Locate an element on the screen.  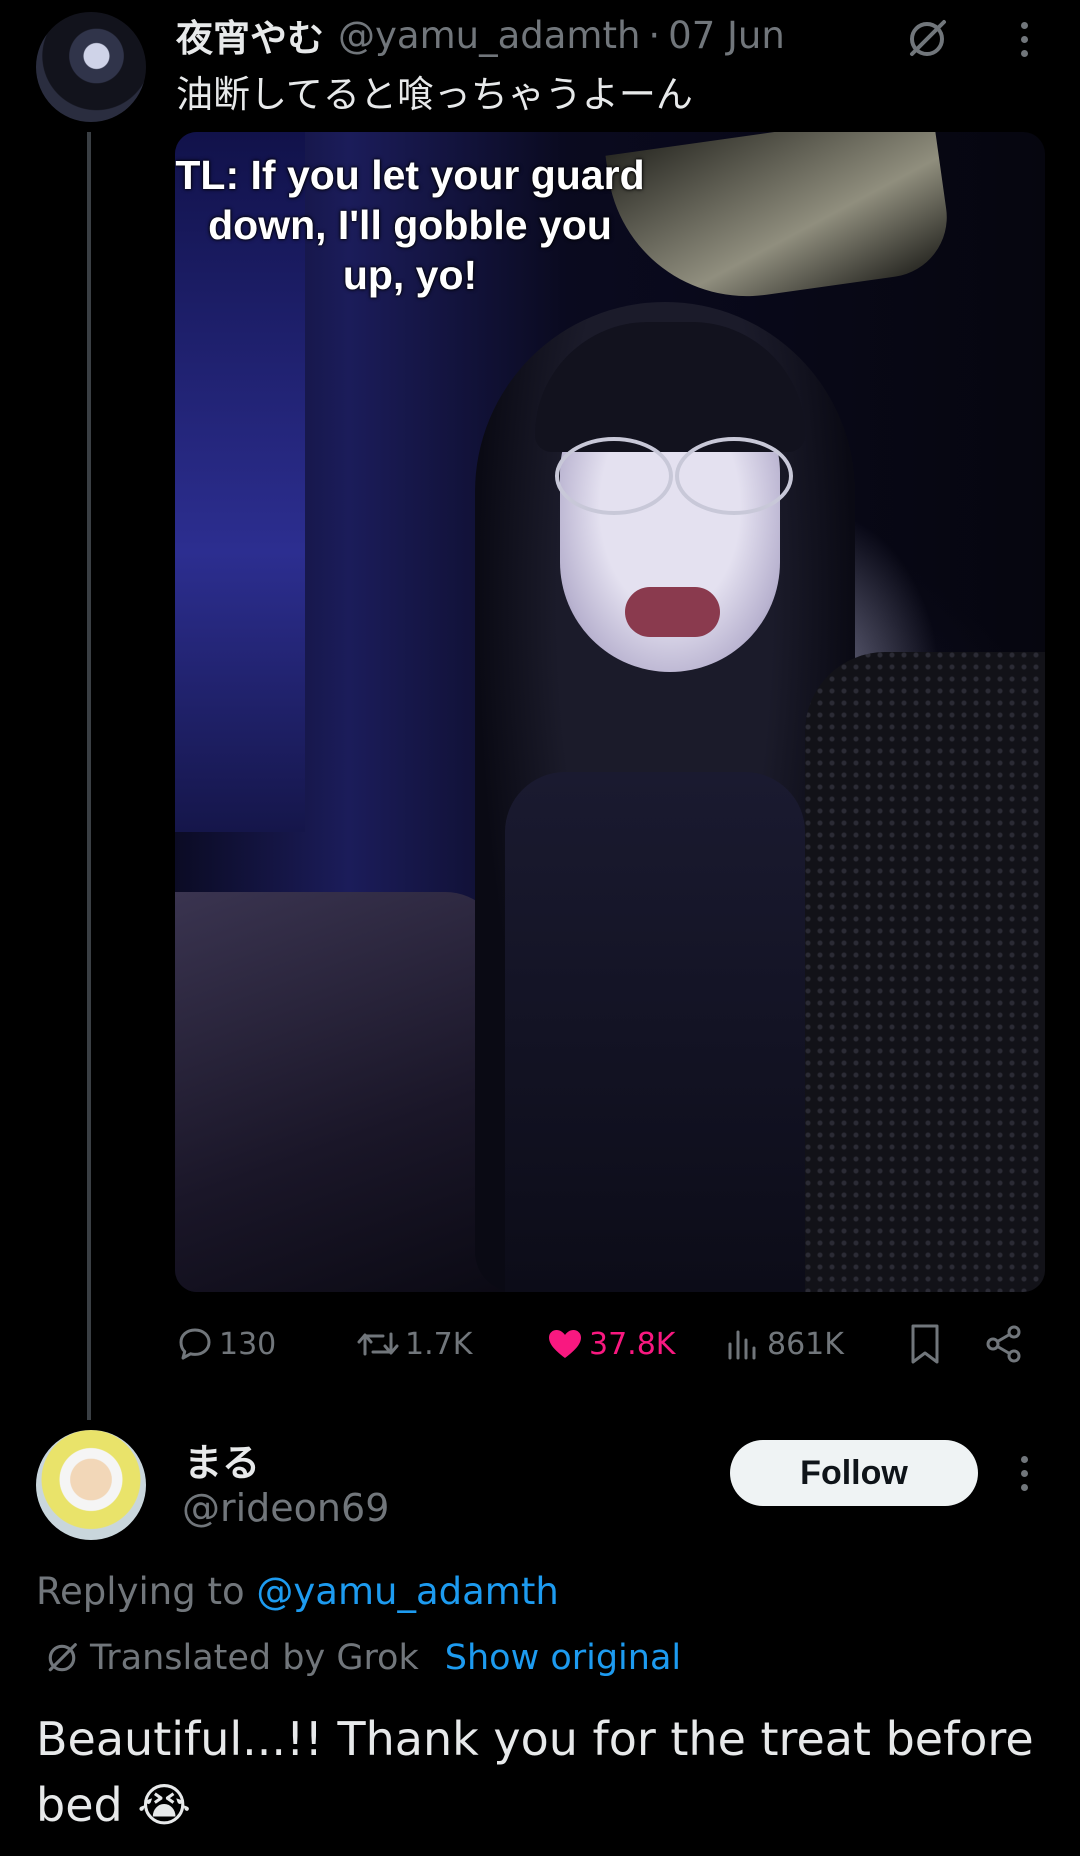
author-display-name: 夜宵やむ is located at coordinates (250, 35).